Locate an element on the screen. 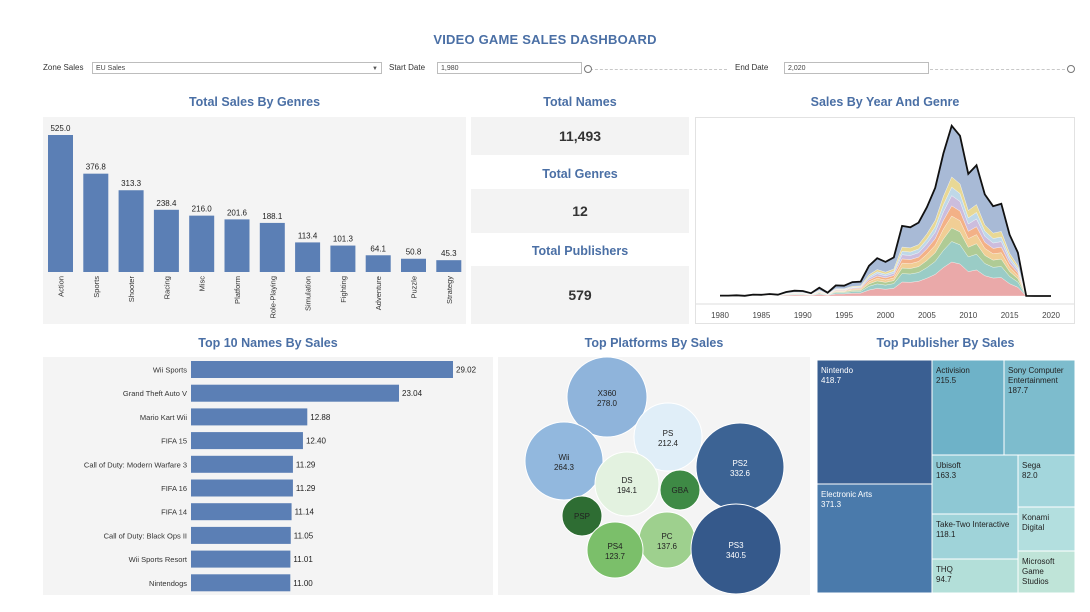 This screenshot has height=612, width=1090. platform-value-label: 137.6 is located at coordinates (667, 546).